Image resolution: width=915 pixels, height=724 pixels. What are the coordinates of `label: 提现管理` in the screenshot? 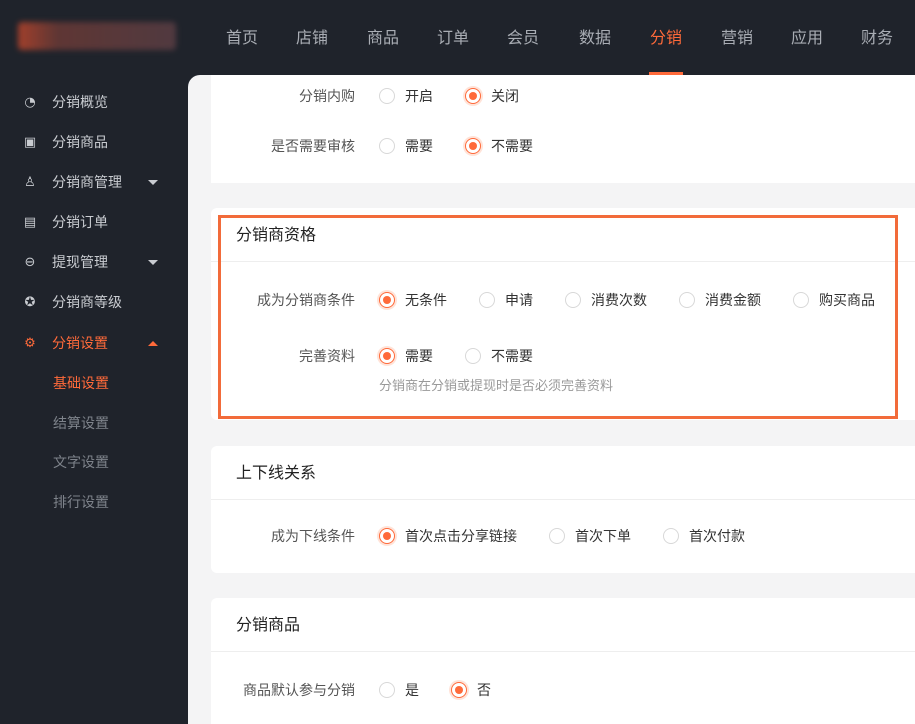 It's located at (80, 263).